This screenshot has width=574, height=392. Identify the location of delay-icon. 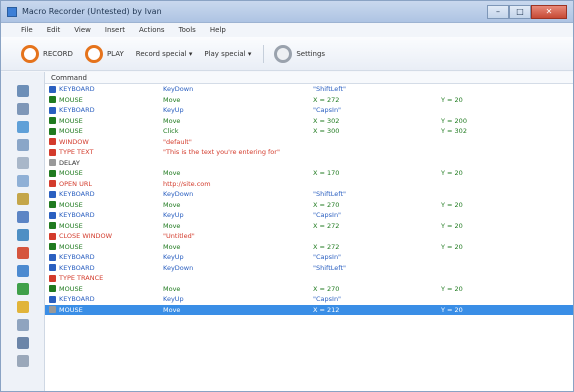
(22, 181).